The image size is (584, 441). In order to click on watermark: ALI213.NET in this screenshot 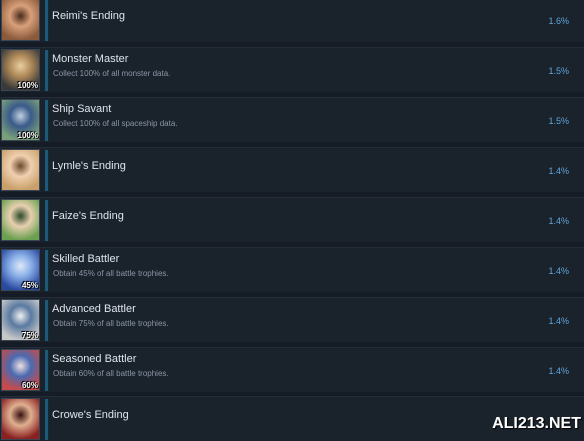, I will do `click(536, 423)`.